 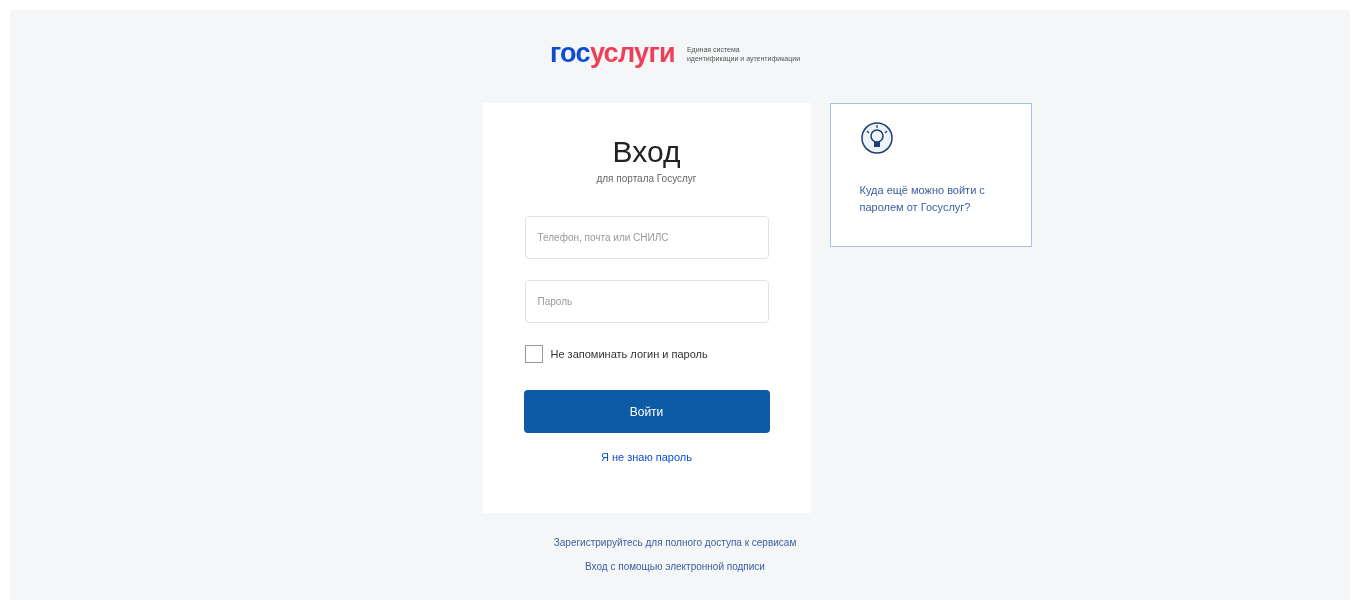 What do you see at coordinates (675, 542) in the screenshot?
I see `footer-link: Зарегистрируйтесь для полного доступа к сервисам` at bounding box center [675, 542].